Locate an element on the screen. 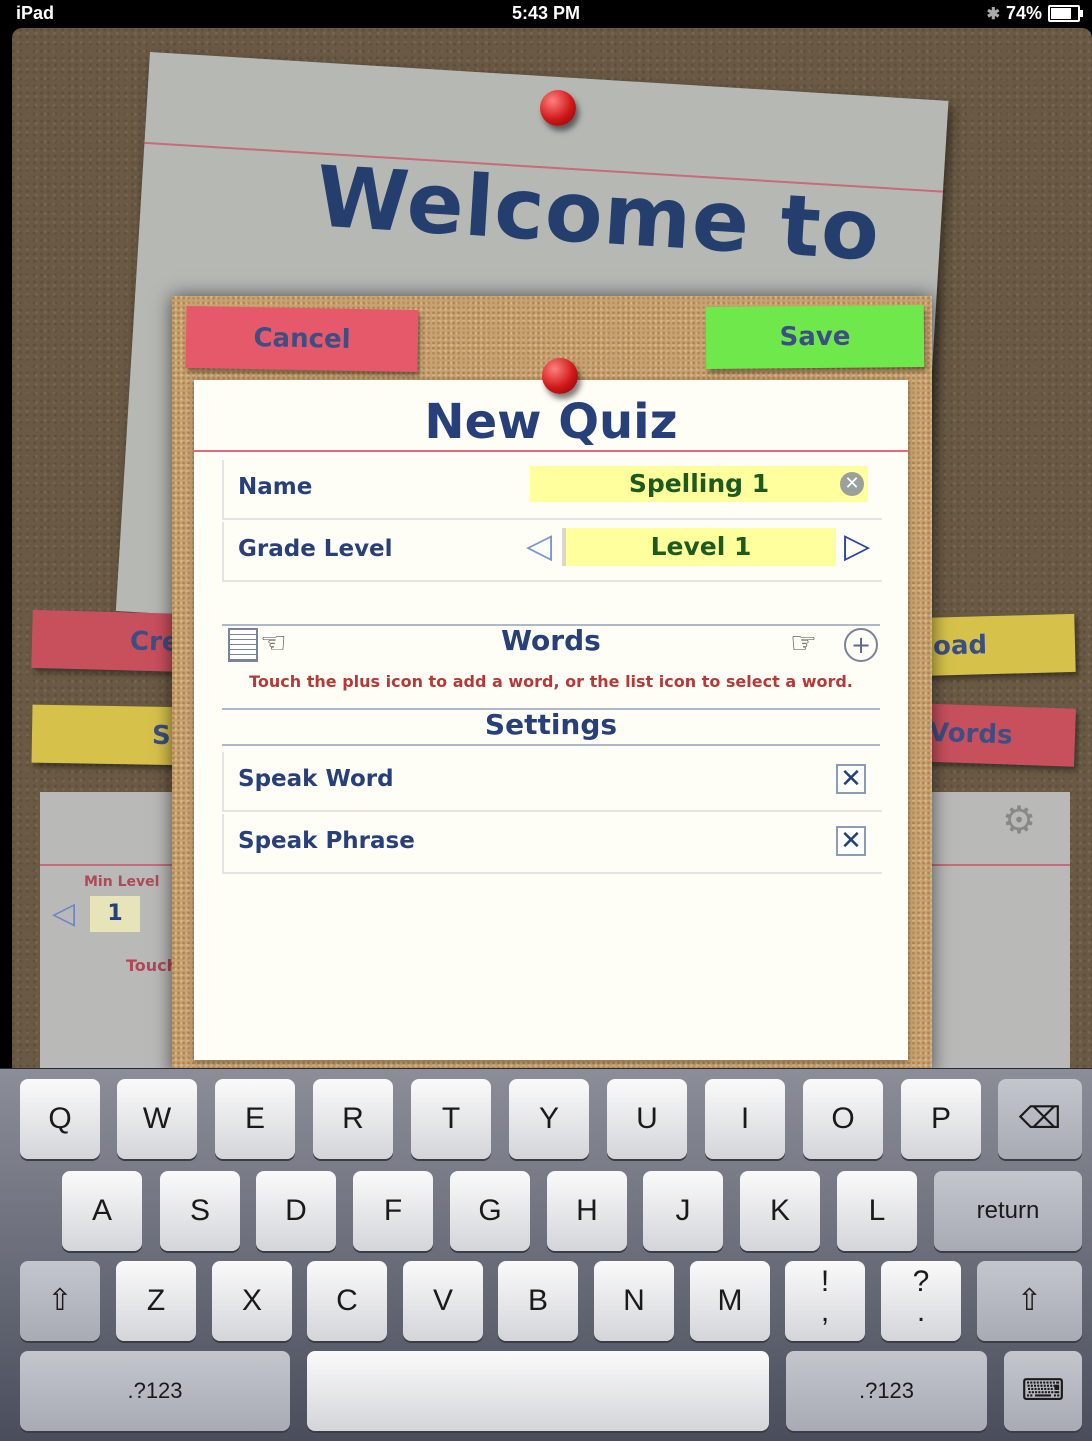 The height and width of the screenshot is (1441, 1092). cancel-button: Cancel is located at coordinates (302, 339).